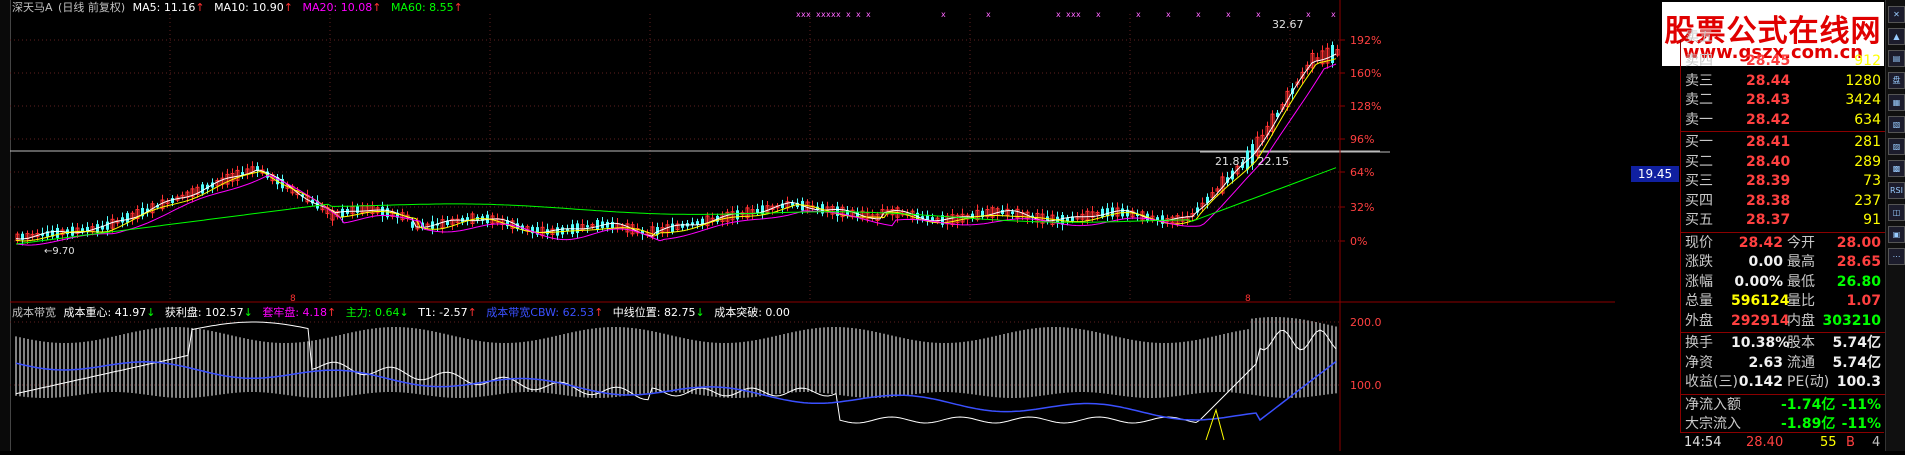  I want to click on stat-label: 量比, so click(1801, 301).